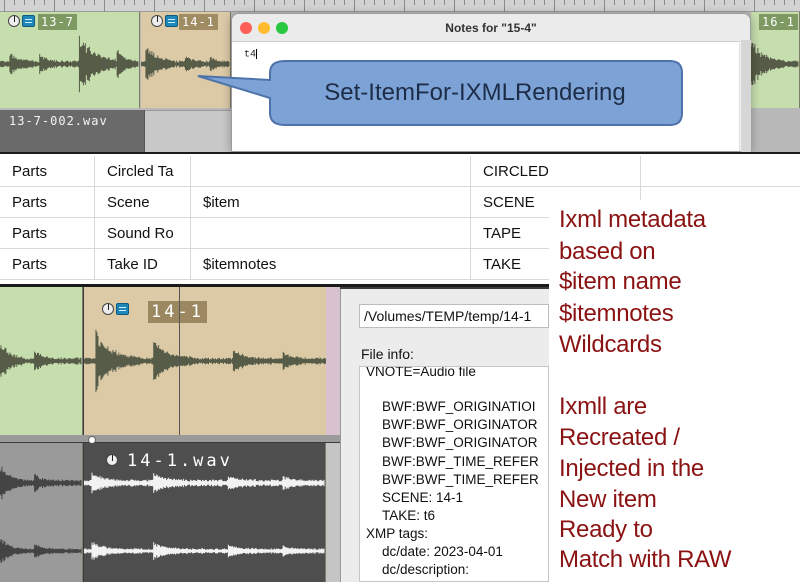 The height and width of the screenshot is (582, 800). I want to click on callout-text: Set-ItemFor-IXMLRendering, so click(475, 92).